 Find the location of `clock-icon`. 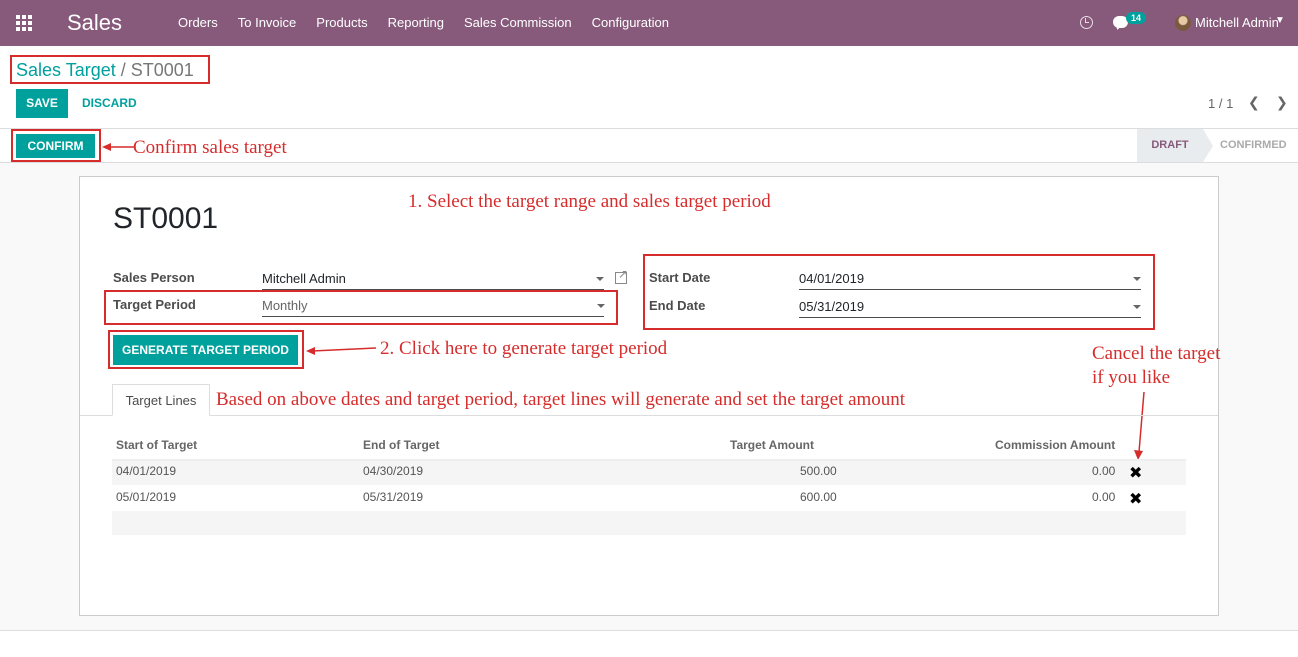

clock-icon is located at coordinates (1086, 22).